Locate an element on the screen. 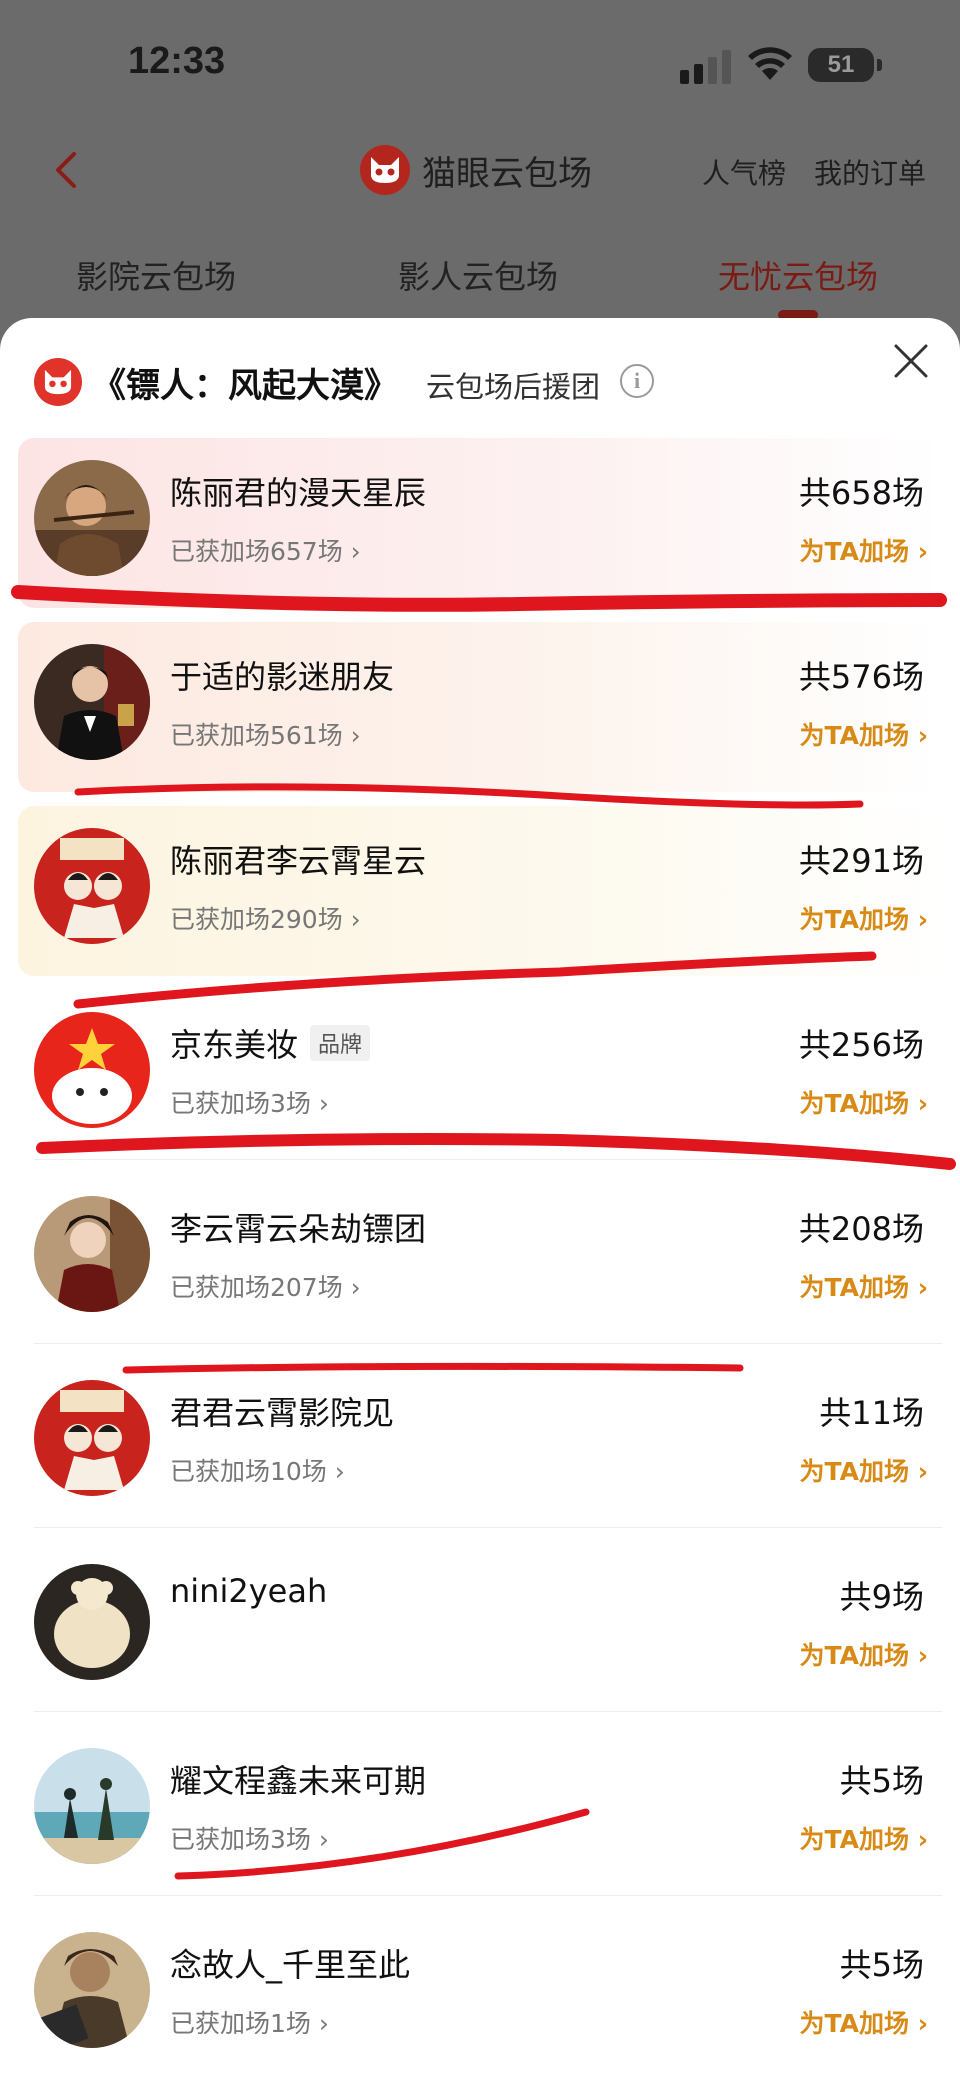 The image size is (960, 2080). brand-badge: 品牌 is located at coordinates (340, 1043).